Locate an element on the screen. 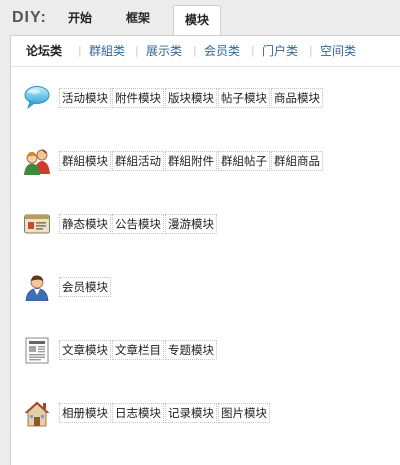 The width and height of the screenshot is (400, 465). diy-toolbar: DIY: 开始 框架 模块 is located at coordinates (200, 18).